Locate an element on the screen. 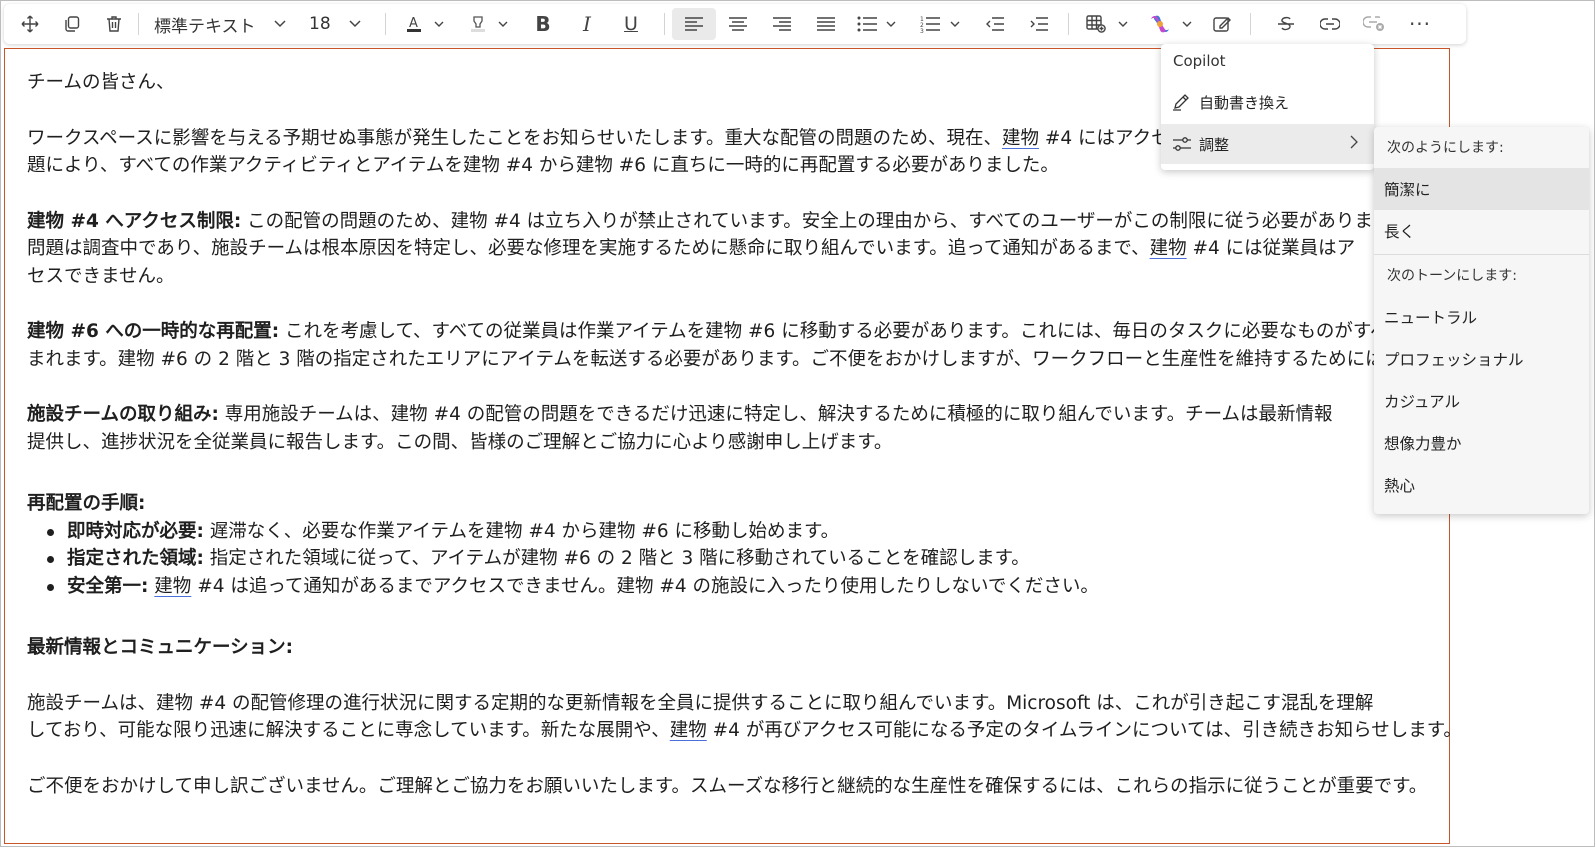 This screenshot has width=1595, height=847. copy-icon is located at coordinates (72, 24).